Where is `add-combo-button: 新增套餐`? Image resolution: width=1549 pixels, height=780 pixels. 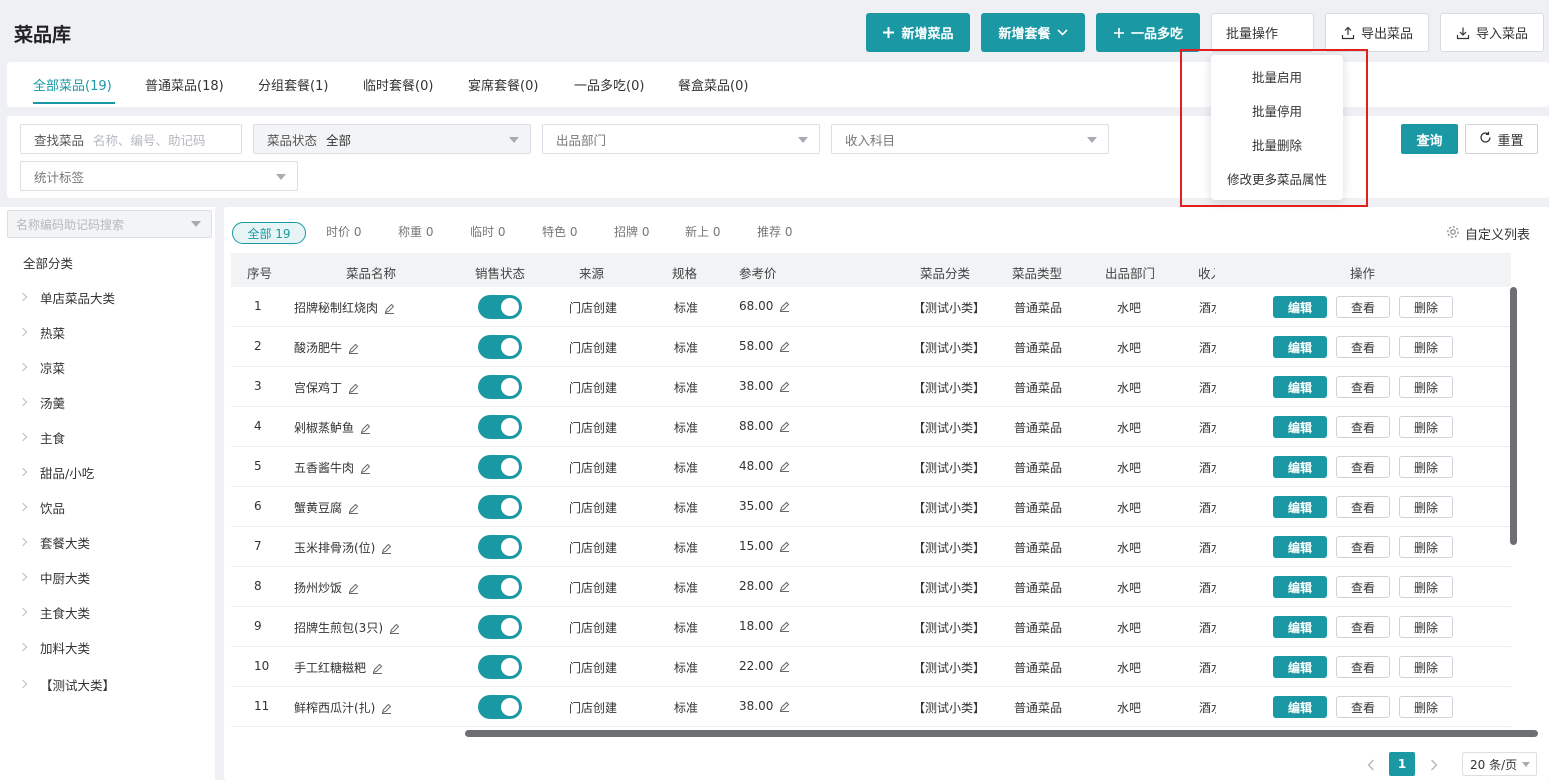 add-combo-button: 新增套餐 is located at coordinates (1033, 32).